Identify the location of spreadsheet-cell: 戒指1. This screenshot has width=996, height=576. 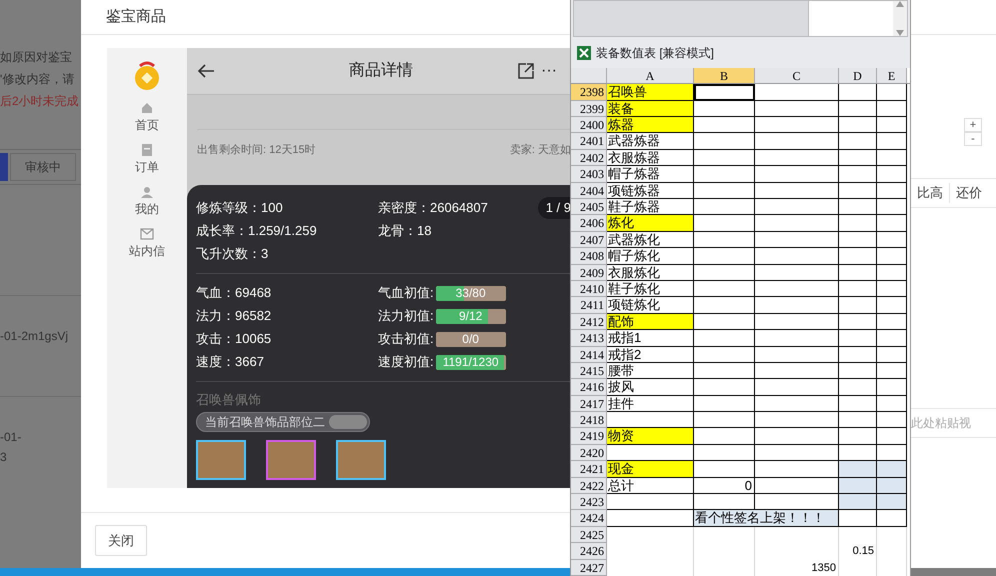
(650, 338).